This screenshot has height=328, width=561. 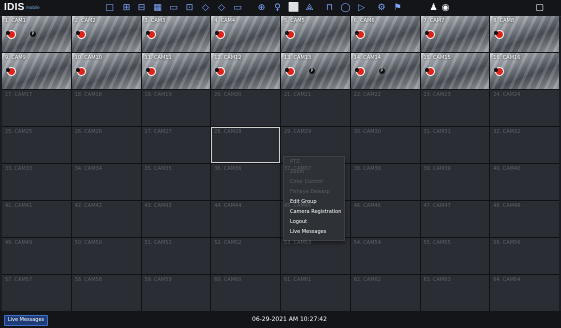 What do you see at coordinates (315, 34) in the screenshot?
I see `camera-tile: 5. CAM5` at bounding box center [315, 34].